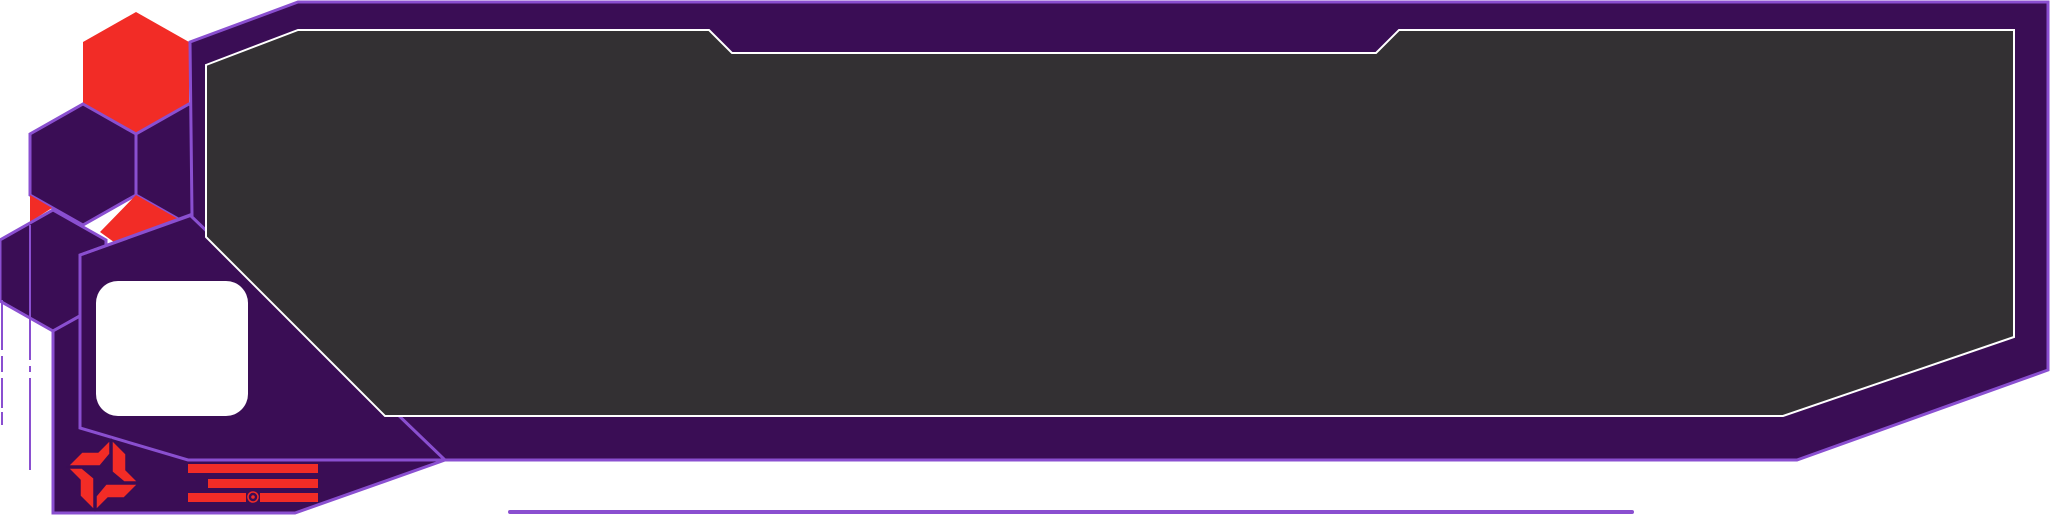 This screenshot has width=2051, height=516. What do you see at coordinates (263, 483) in the screenshot?
I see `bar-middle` at bounding box center [263, 483].